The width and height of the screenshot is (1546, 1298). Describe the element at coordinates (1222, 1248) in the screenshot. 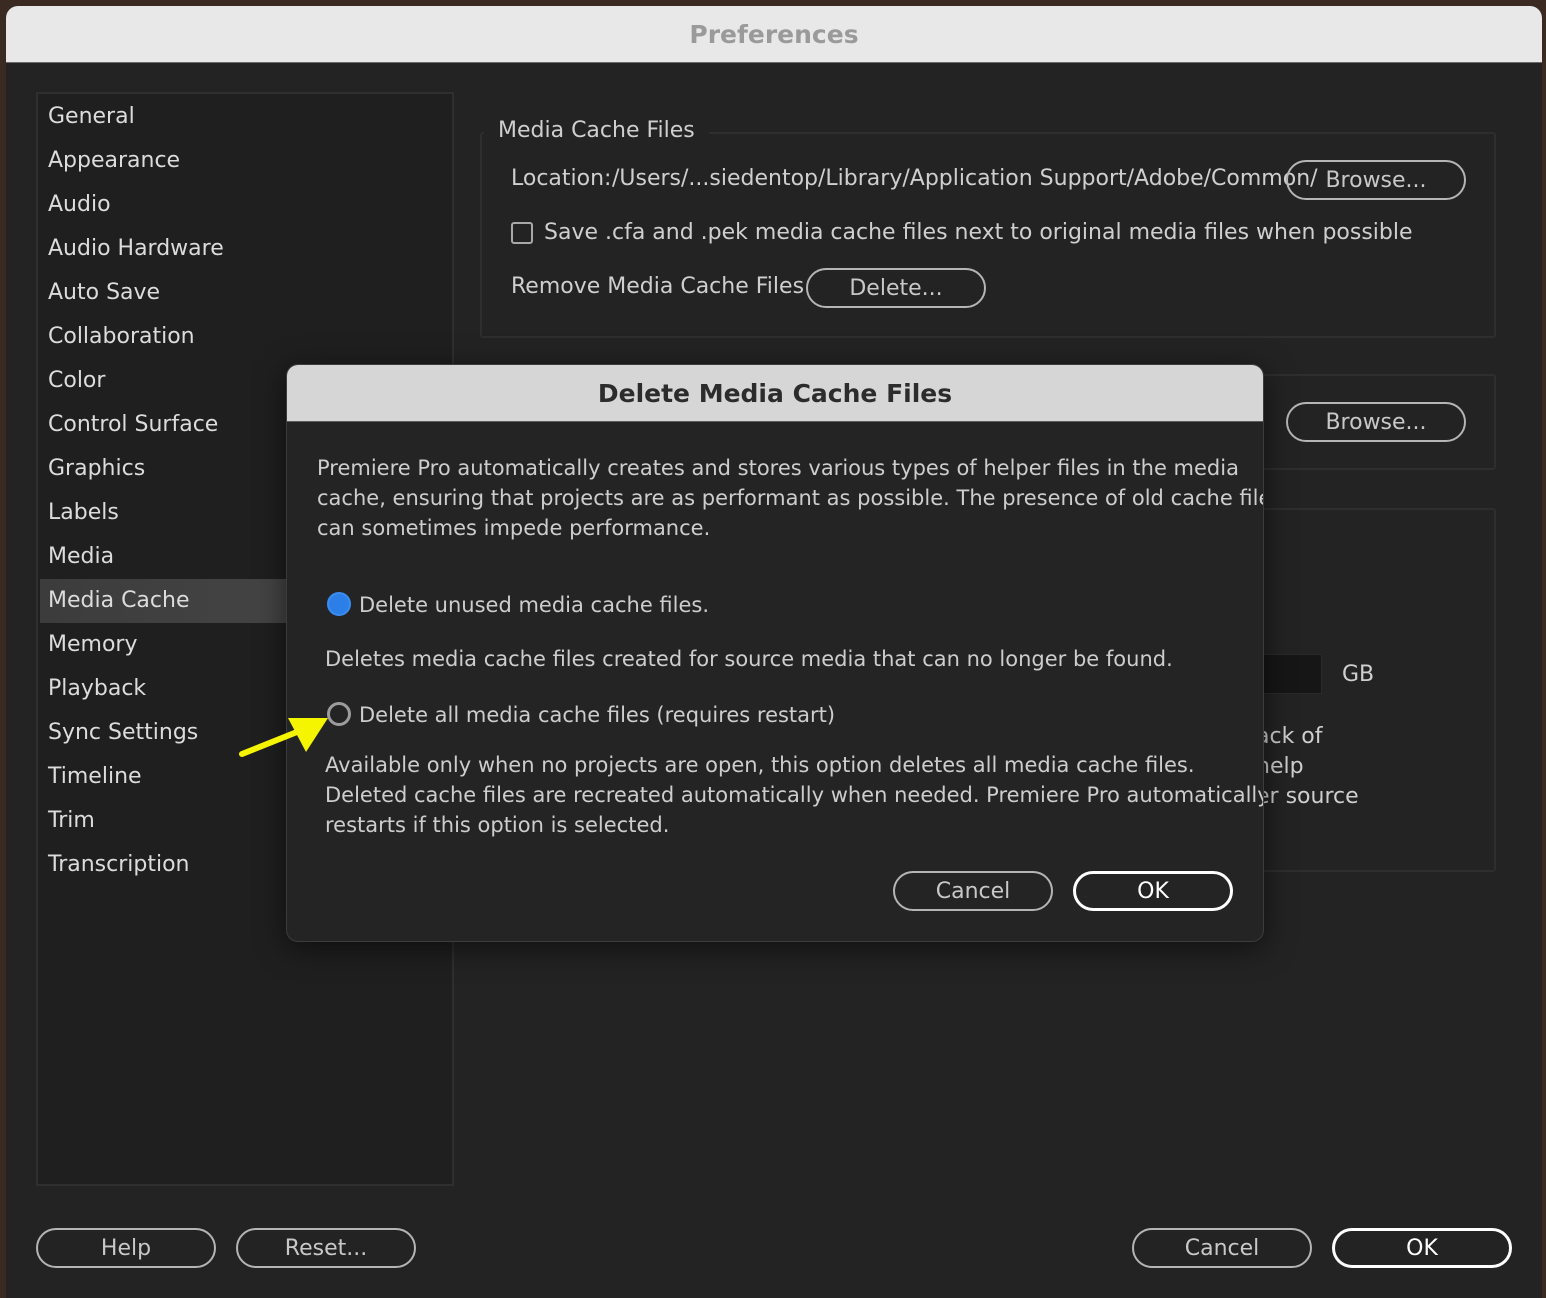

I see `cancel-button: Cancel` at that location.